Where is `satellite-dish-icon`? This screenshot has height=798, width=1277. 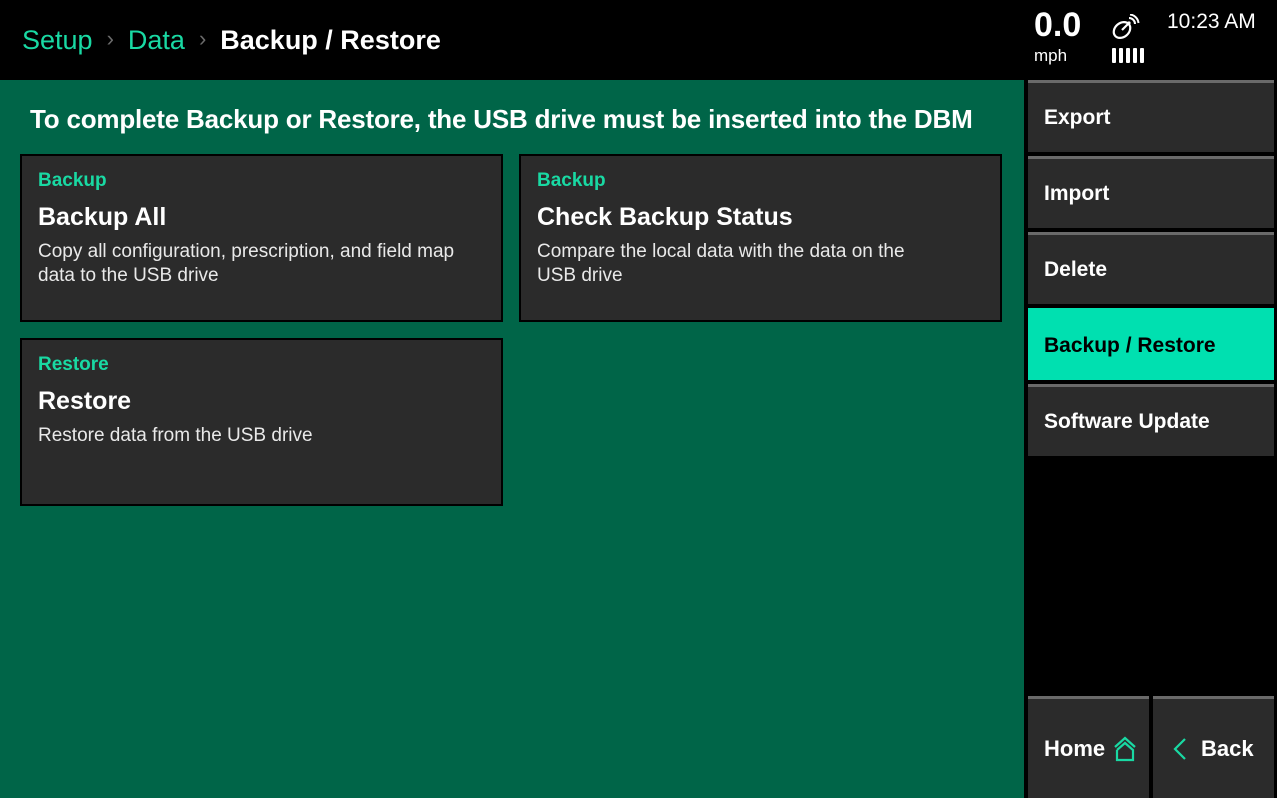 satellite-dish-icon is located at coordinates (1126, 26).